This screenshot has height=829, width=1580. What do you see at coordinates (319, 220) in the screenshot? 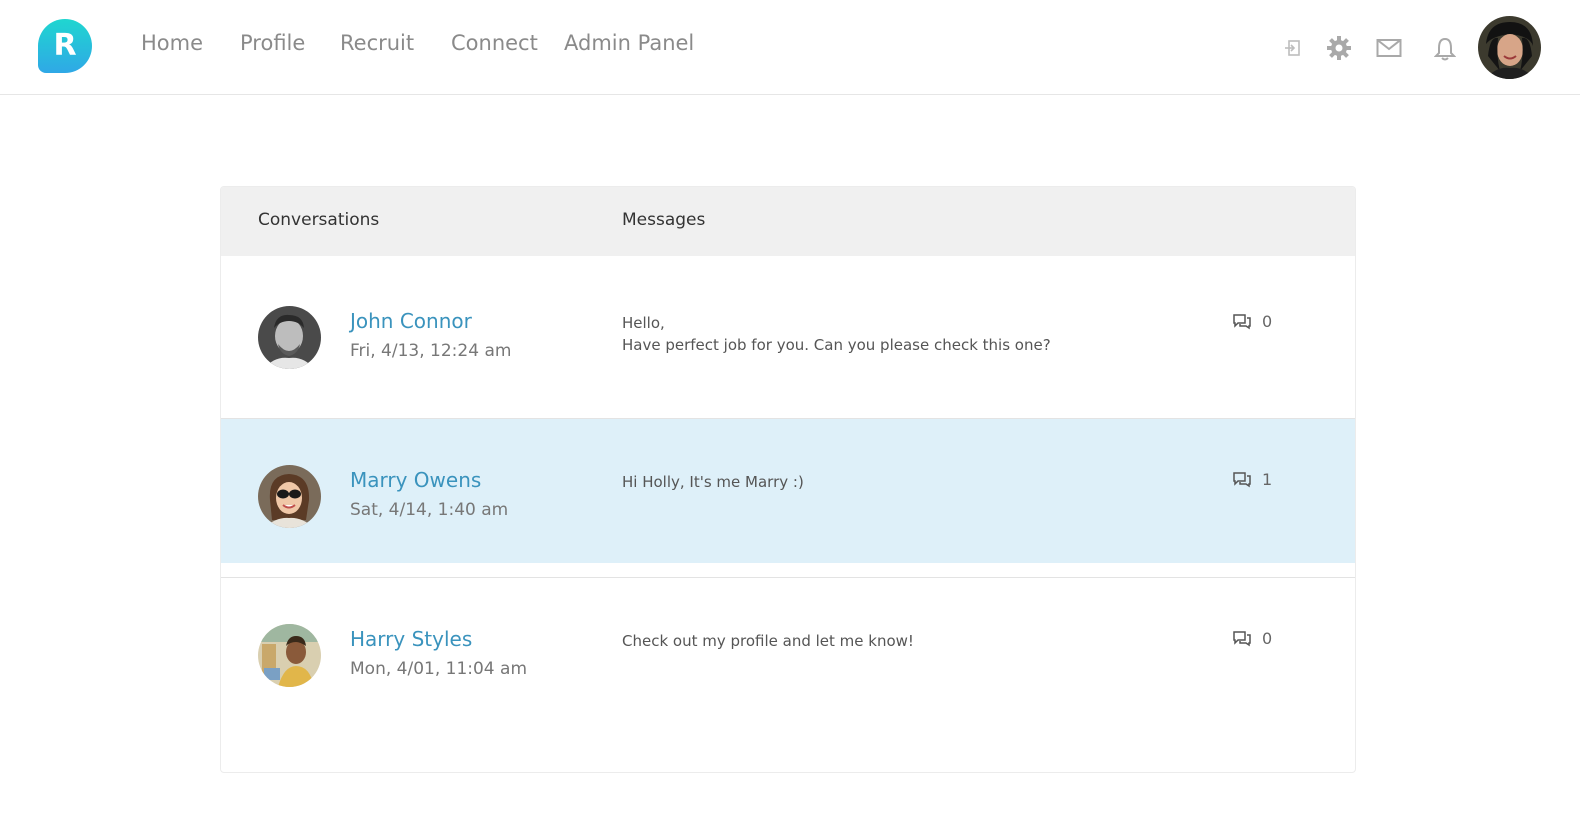
I see `conversations-heading: Conversations` at bounding box center [319, 220].